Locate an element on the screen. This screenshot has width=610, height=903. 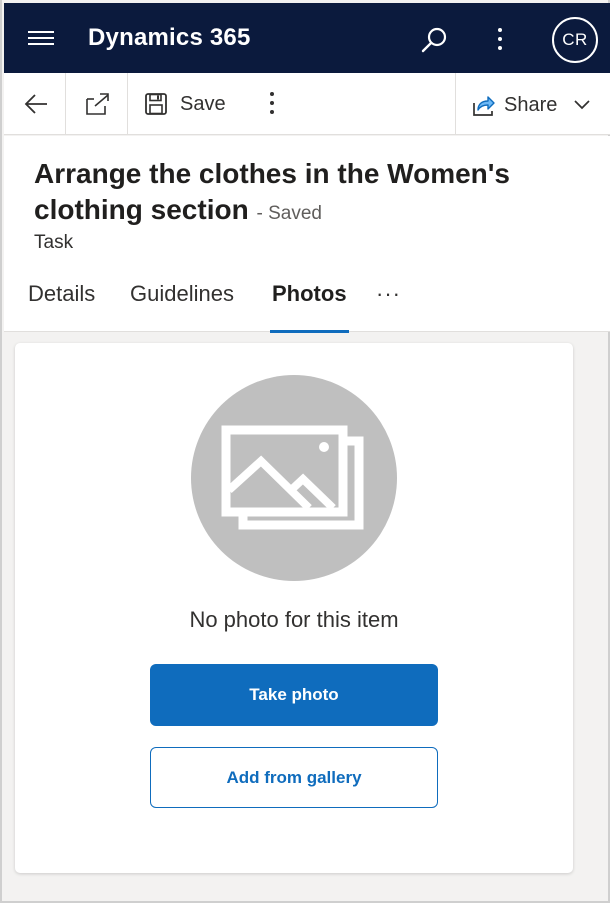
save-icon is located at coordinates (156, 104).